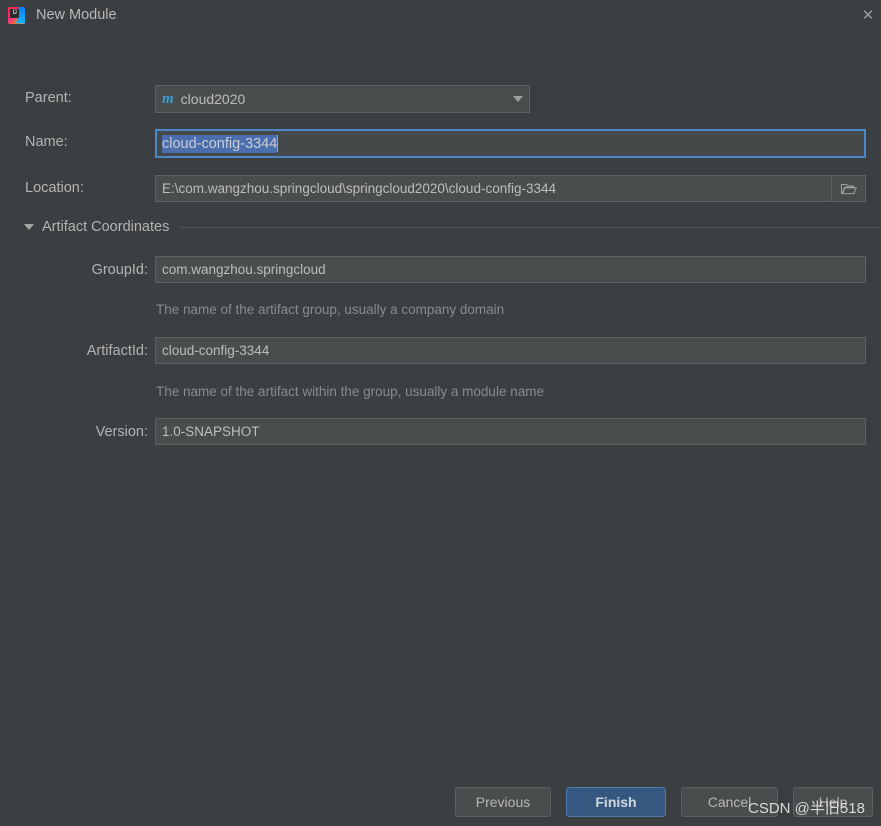 The width and height of the screenshot is (881, 826). What do you see at coordinates (510, 350) in the screenshot?
I see `artifact-id-input: cloud-config-3344` at bounding box center [510, 350].